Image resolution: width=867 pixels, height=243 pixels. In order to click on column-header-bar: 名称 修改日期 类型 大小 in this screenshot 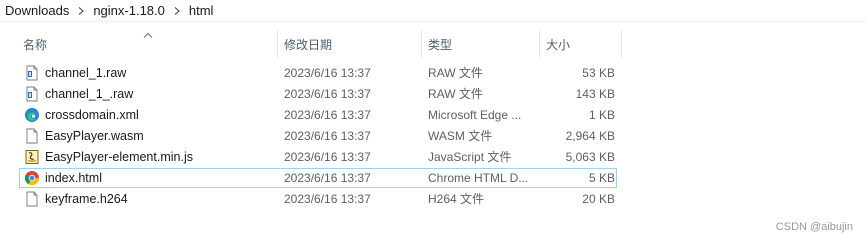, I will do `click(433, 44)`.